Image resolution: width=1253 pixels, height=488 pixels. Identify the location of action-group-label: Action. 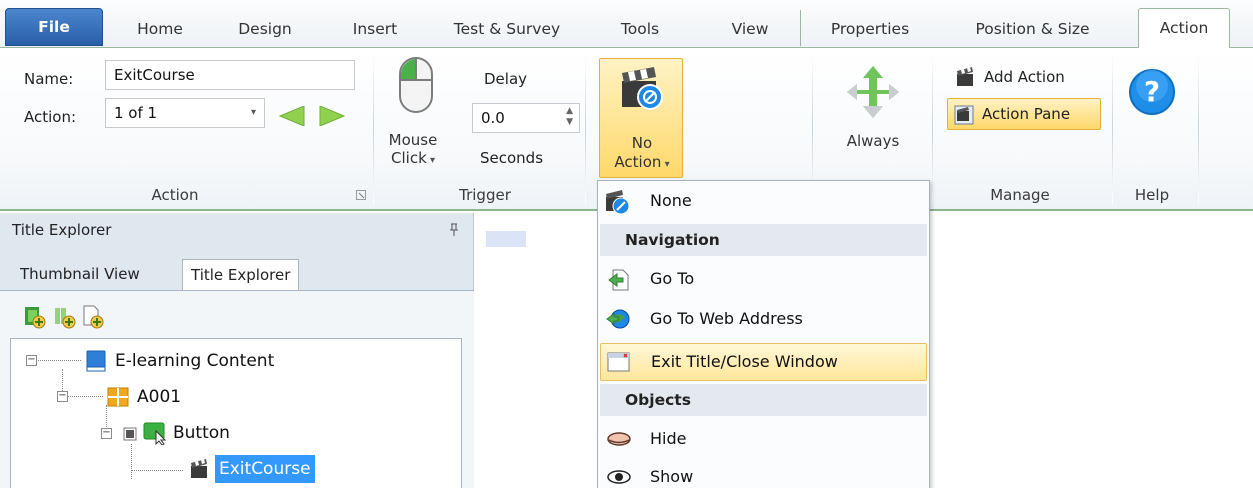
(175, 195).